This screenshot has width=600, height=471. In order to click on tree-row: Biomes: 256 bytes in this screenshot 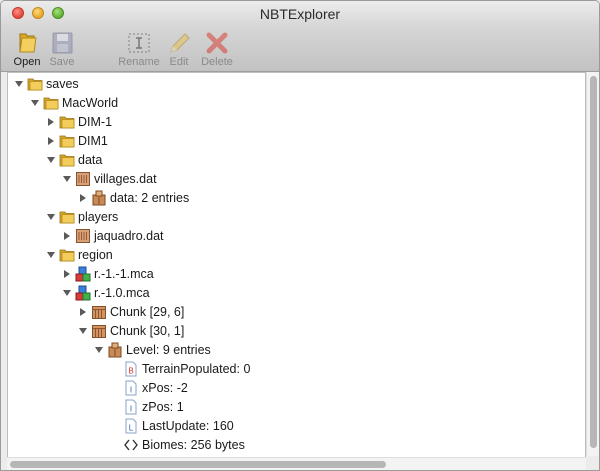, I will do `click(296, 445)`.